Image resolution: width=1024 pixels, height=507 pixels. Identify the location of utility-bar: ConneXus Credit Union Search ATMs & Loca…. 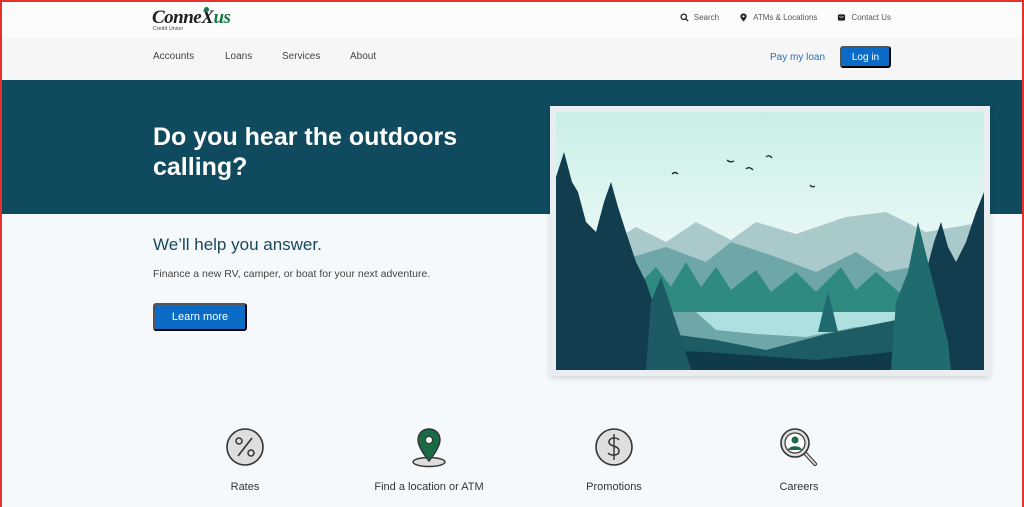
(512, 19).